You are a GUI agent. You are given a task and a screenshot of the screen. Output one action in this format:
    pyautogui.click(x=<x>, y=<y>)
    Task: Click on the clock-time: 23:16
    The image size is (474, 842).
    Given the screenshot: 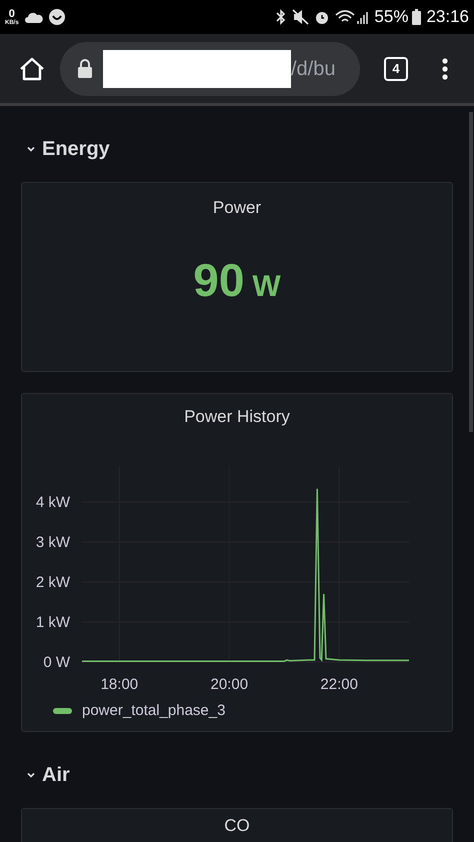 What is the action you would take?
    pyautogui.click(x=447, y=17)
    